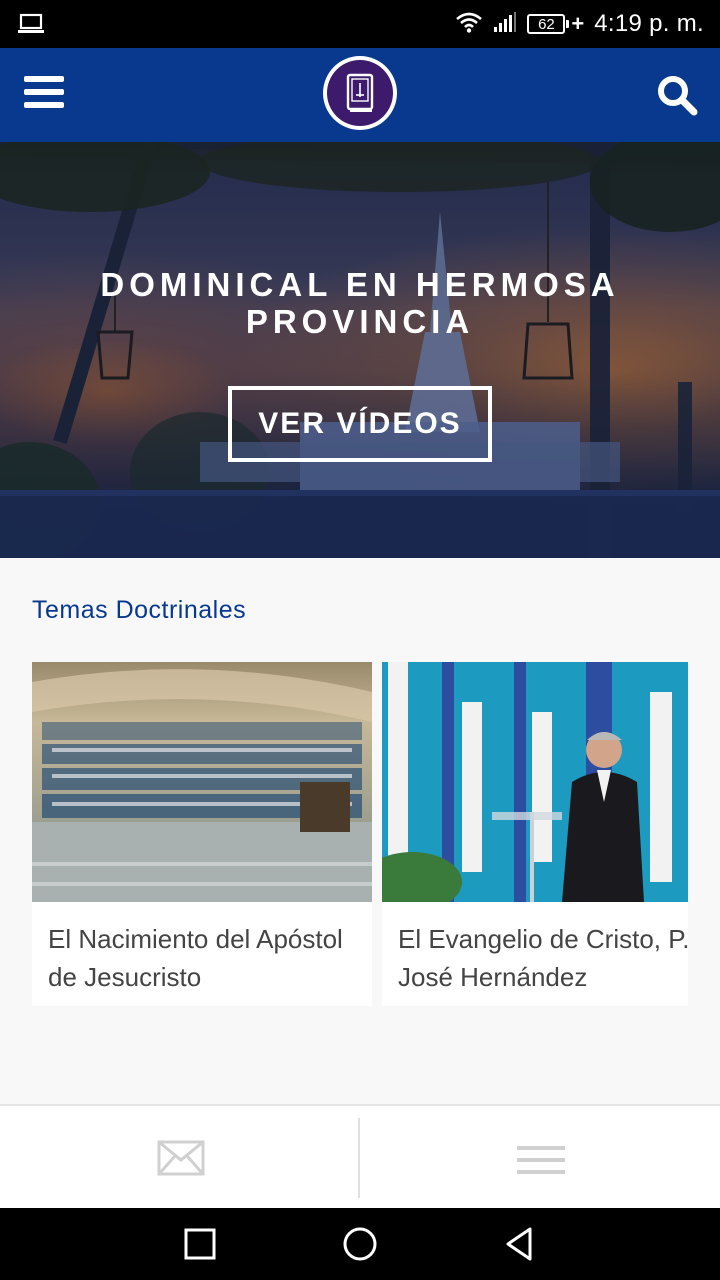 Image resolution: width=720 pixels, height=1280 pixels. What do you see at coordinates (520, 1244) in the screenshot?
I see `back-icon` at bounding box center [520, 1244].